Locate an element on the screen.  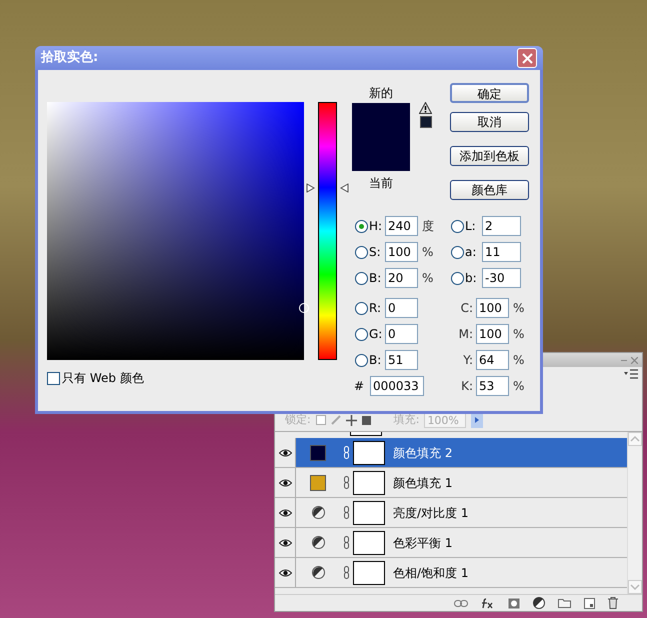
new-label: 新的 is located at coordinates (381, 93).